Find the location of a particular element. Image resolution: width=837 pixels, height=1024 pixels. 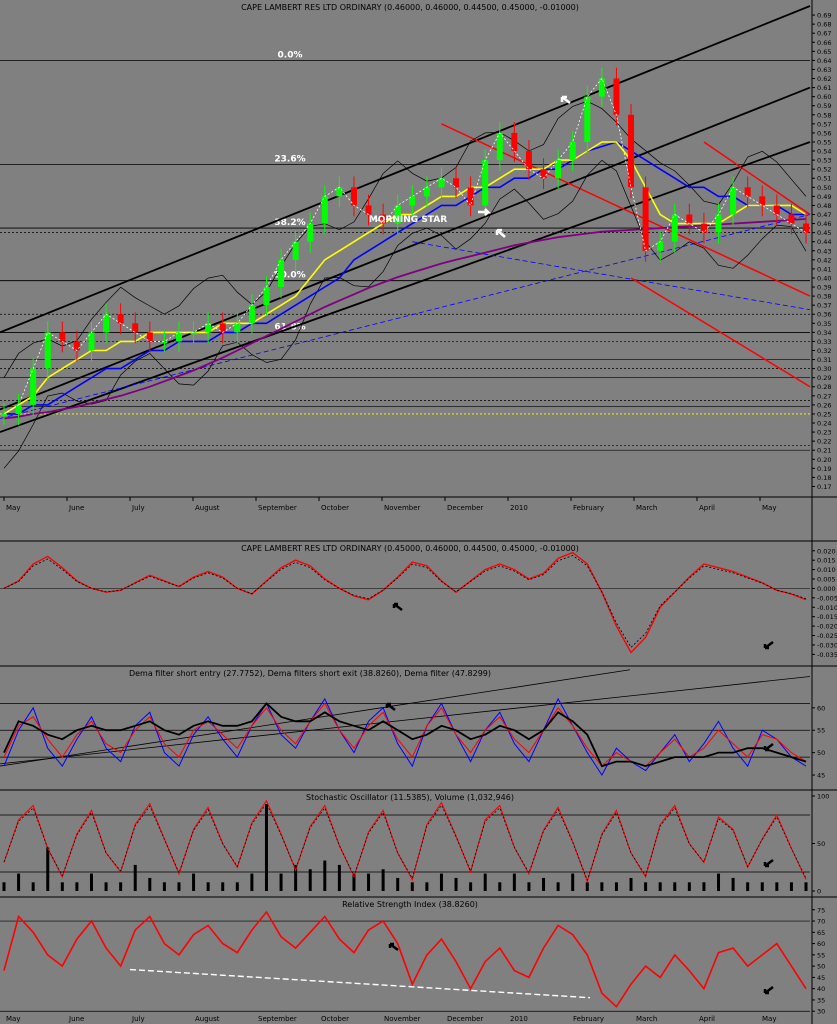

price-tick-label-49: 0.20 is located at coordinates (824, 460).